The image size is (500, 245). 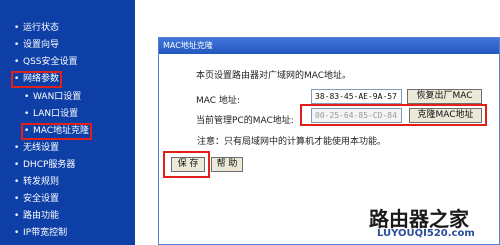 I want to click on restore-factory-mac-button: 恢复出厂MAC, so click(x=444, y=96).